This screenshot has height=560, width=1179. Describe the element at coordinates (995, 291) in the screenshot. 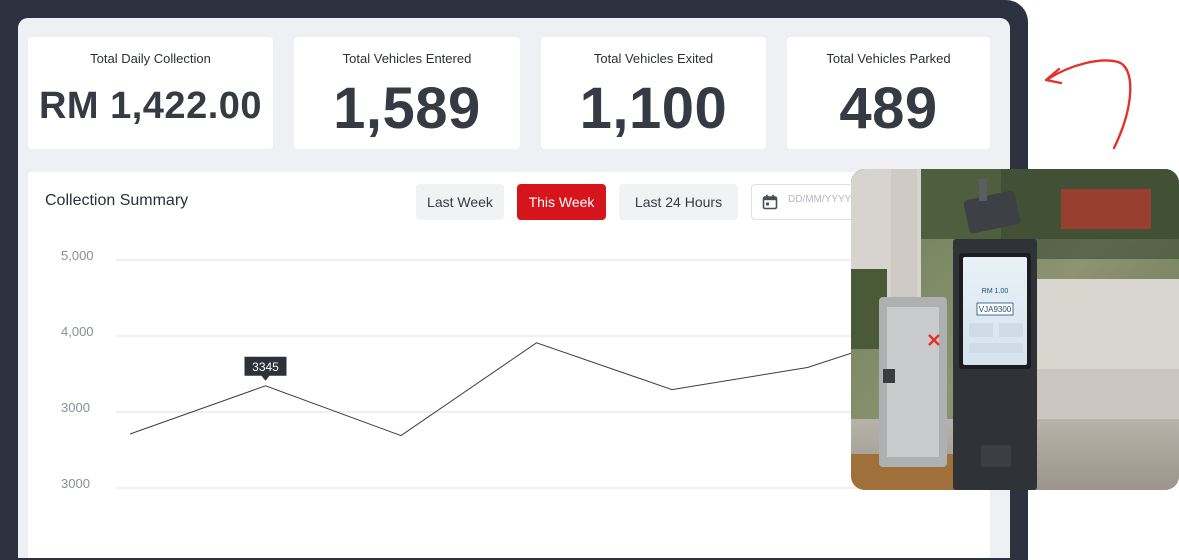

I see `kiosk-price: RM 1.00` at that location.